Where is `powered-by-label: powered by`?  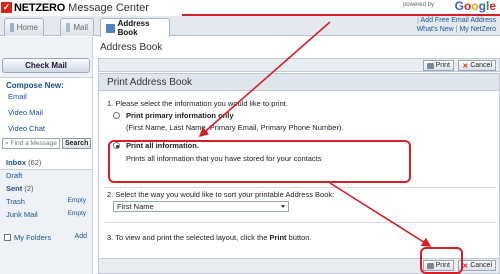 powered-by-label: powered by is located at coordinates (418, 5).